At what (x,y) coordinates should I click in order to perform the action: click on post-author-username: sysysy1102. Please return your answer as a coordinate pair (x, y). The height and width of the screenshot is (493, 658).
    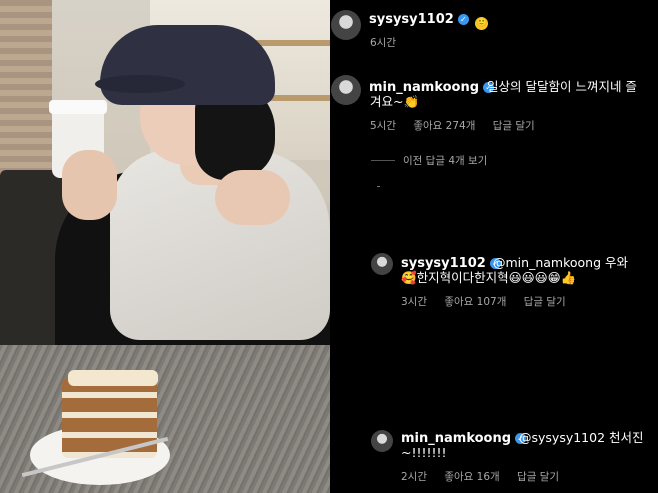
    Looking at the image, I should click on (411, 19).